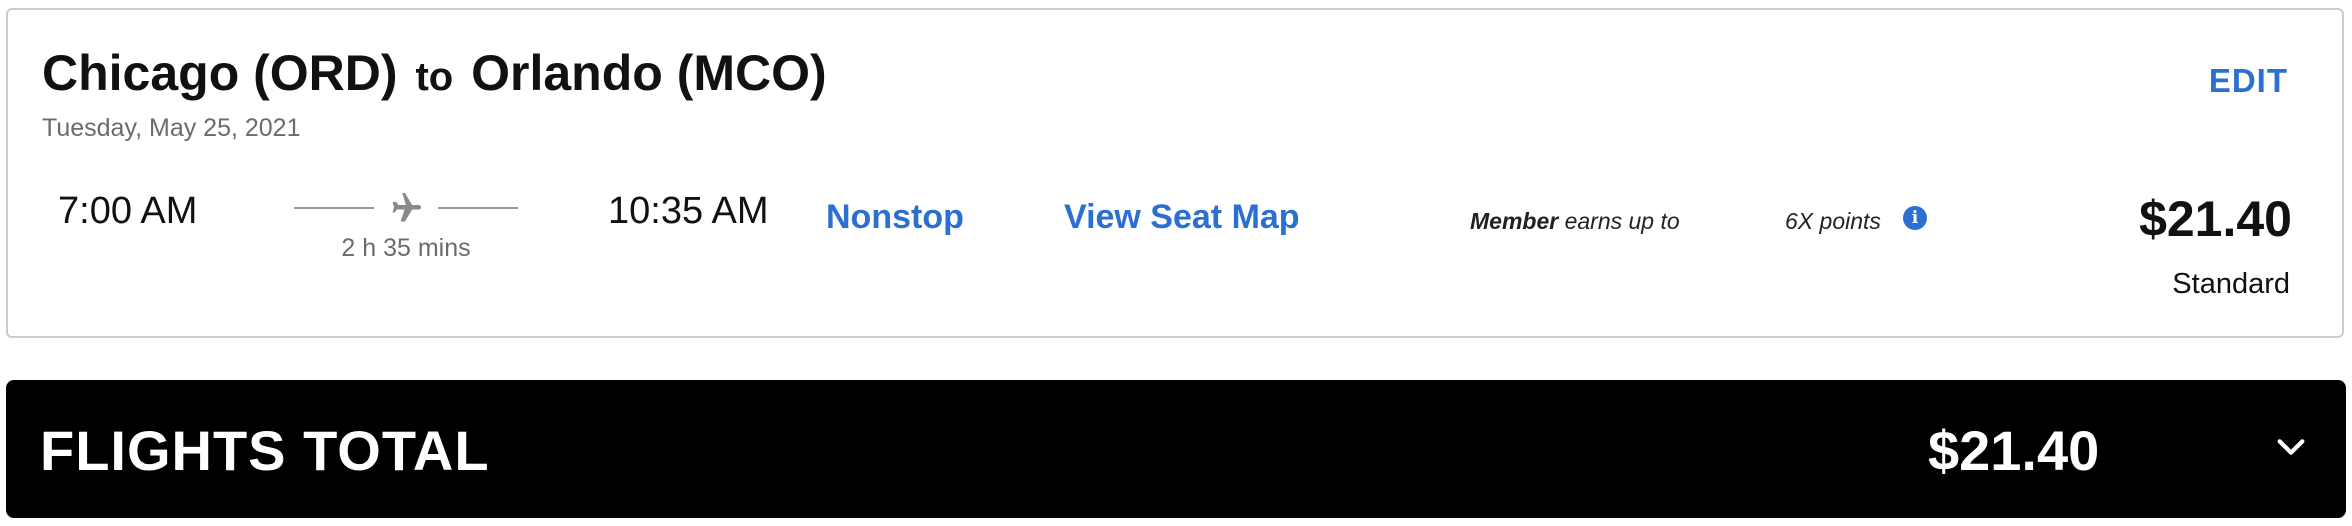 This screenshot has width=2352, height=526. I want to click on member-earns-label: earns up to, so click(1619, 221).